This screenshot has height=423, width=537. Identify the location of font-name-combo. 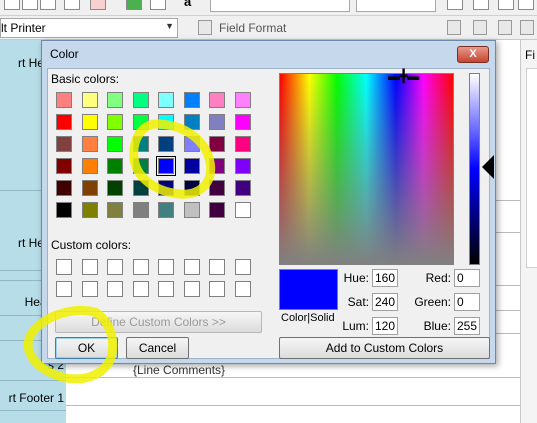
(280, 6).